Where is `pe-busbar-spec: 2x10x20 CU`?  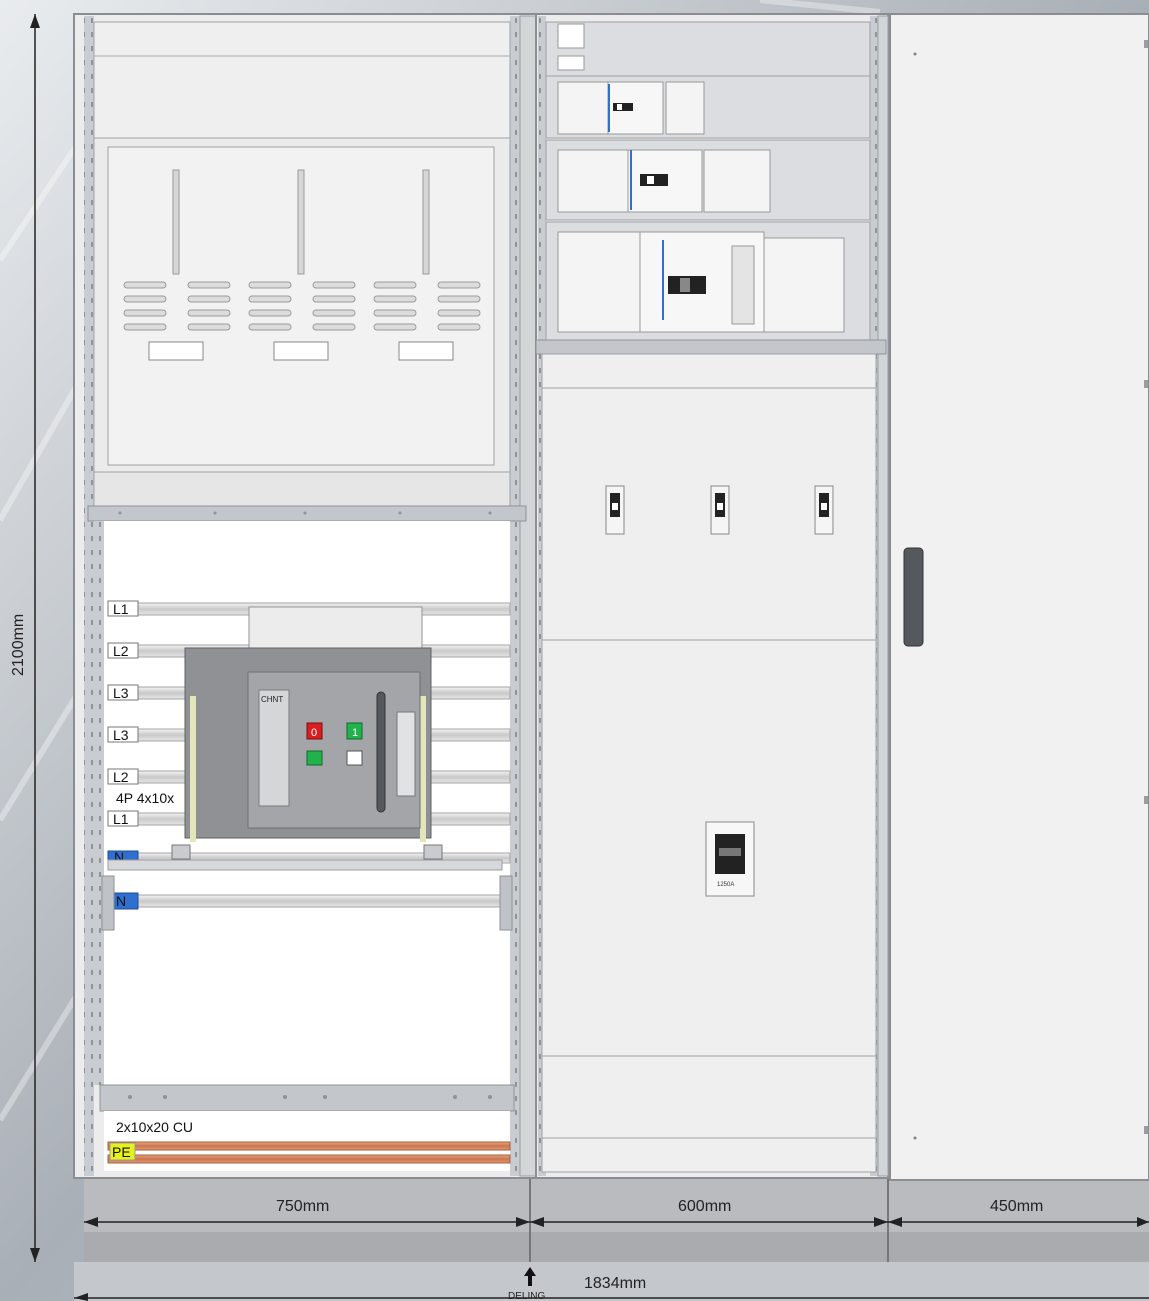 pe-busbar-spec: 2x10x20 CU is located at coordinates (154, 1127).